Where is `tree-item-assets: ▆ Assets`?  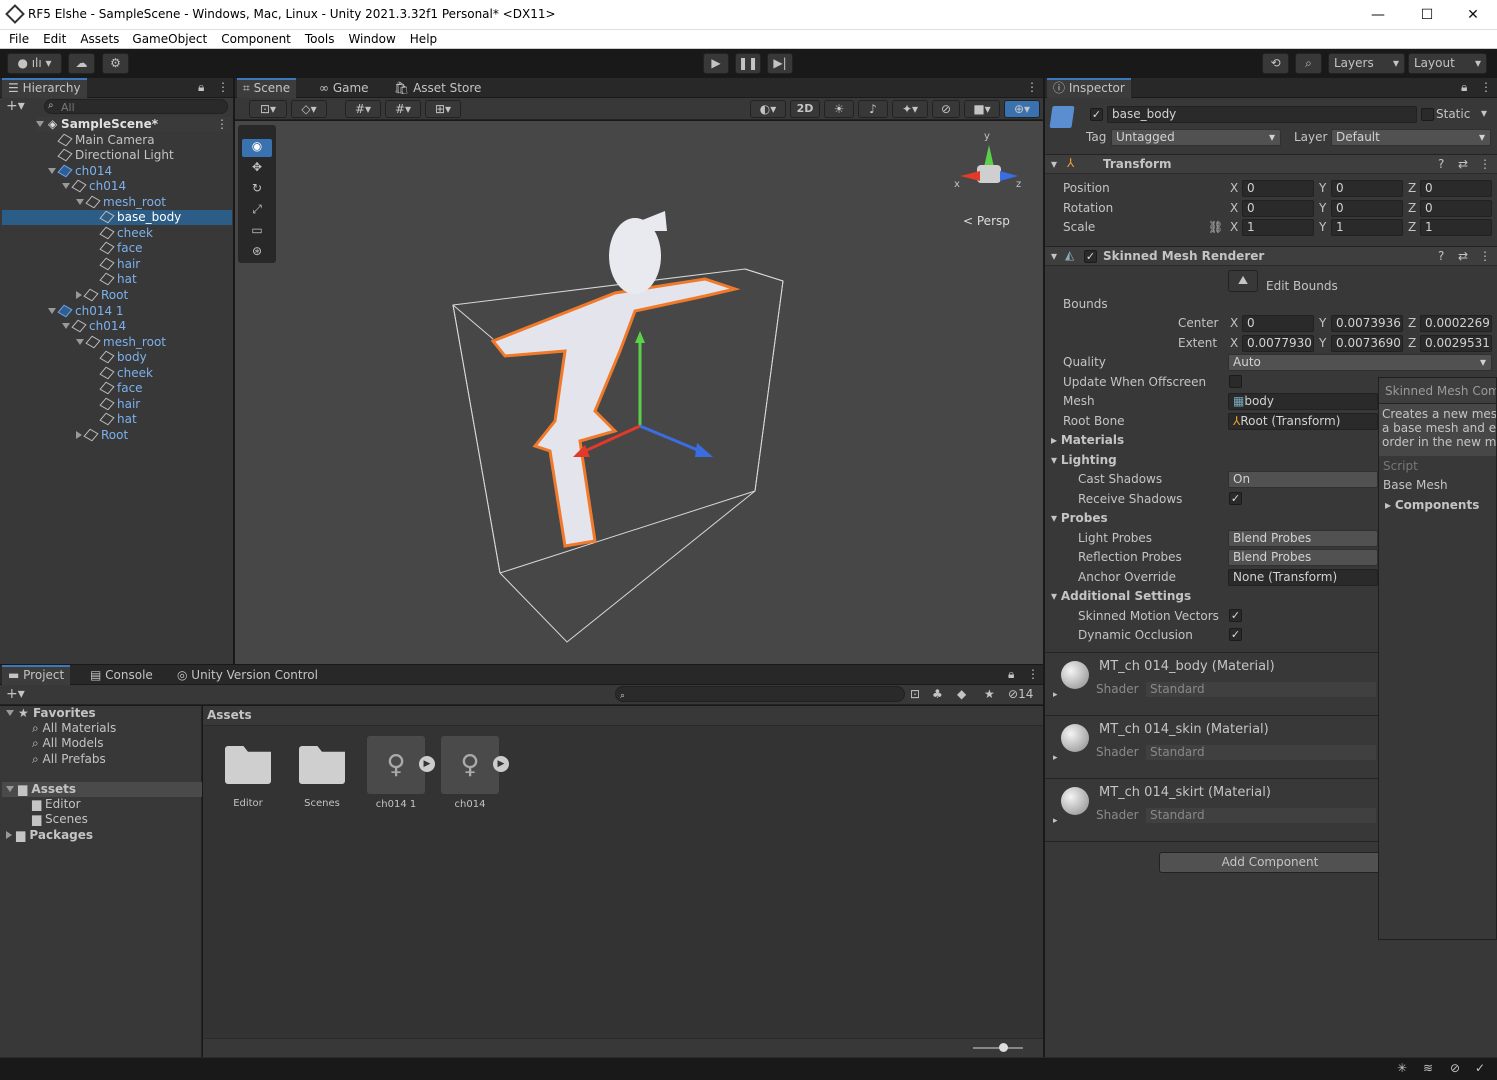 tree-item-assets: ▆ Assets is located at coordinates (102, 789).